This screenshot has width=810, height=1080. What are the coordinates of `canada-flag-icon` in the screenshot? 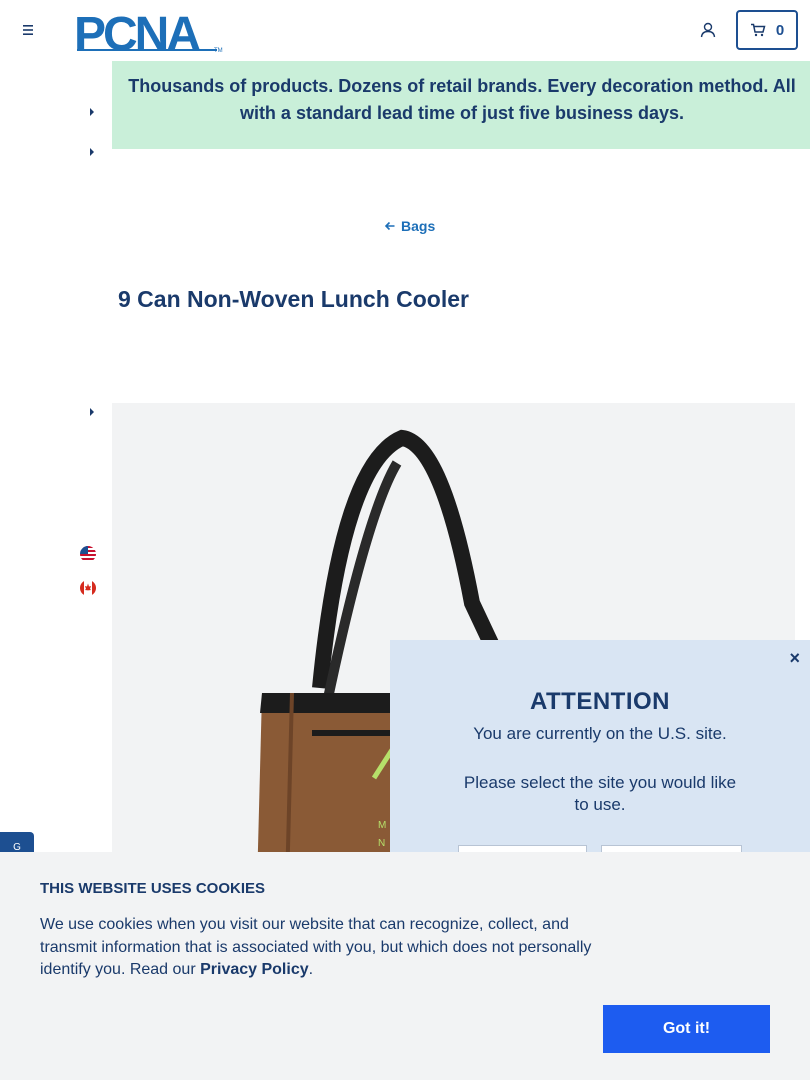 It's located at (88, 588).